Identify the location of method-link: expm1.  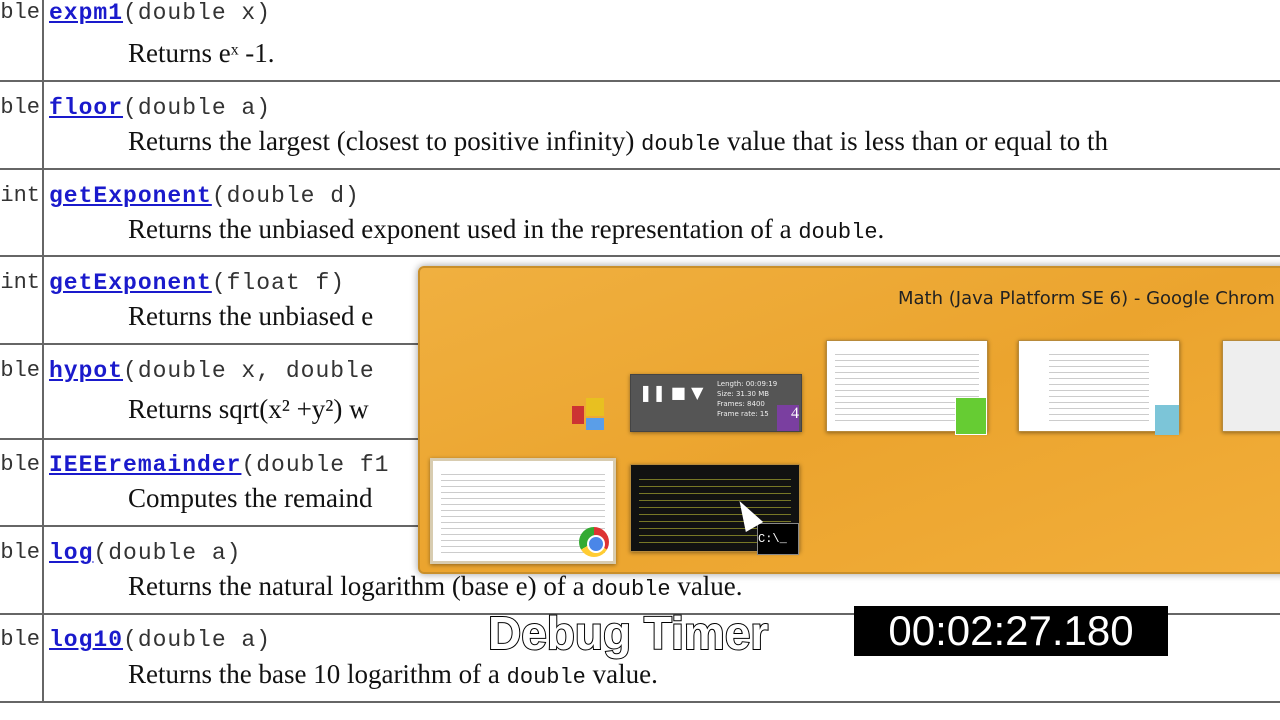
(86, 13).